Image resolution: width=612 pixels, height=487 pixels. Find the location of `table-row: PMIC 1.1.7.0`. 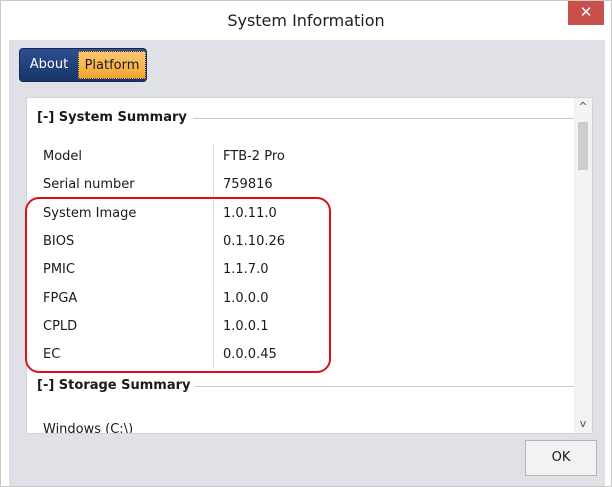

table-row: PMIC 1.1.7.0 is located at coordinates (301, 270).